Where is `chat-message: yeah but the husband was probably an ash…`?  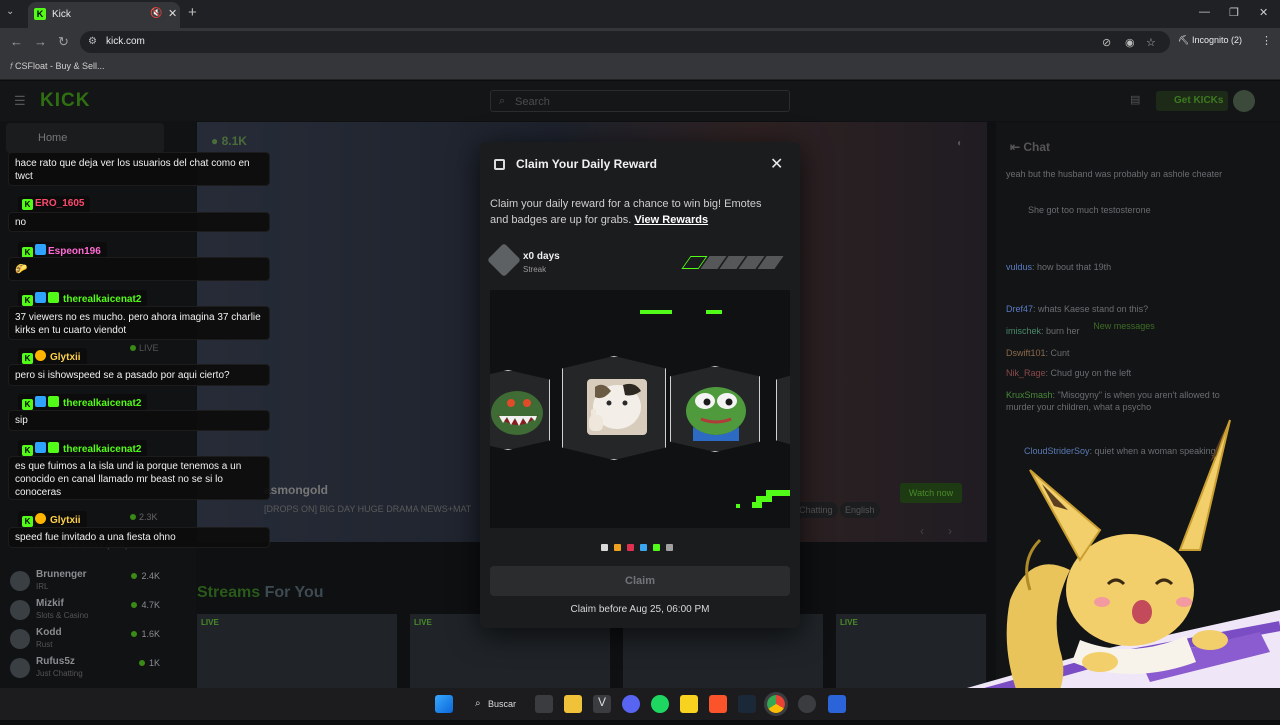 chat-message: yeah but the husband was probably an ash… is located at coordinates (1114, 174).